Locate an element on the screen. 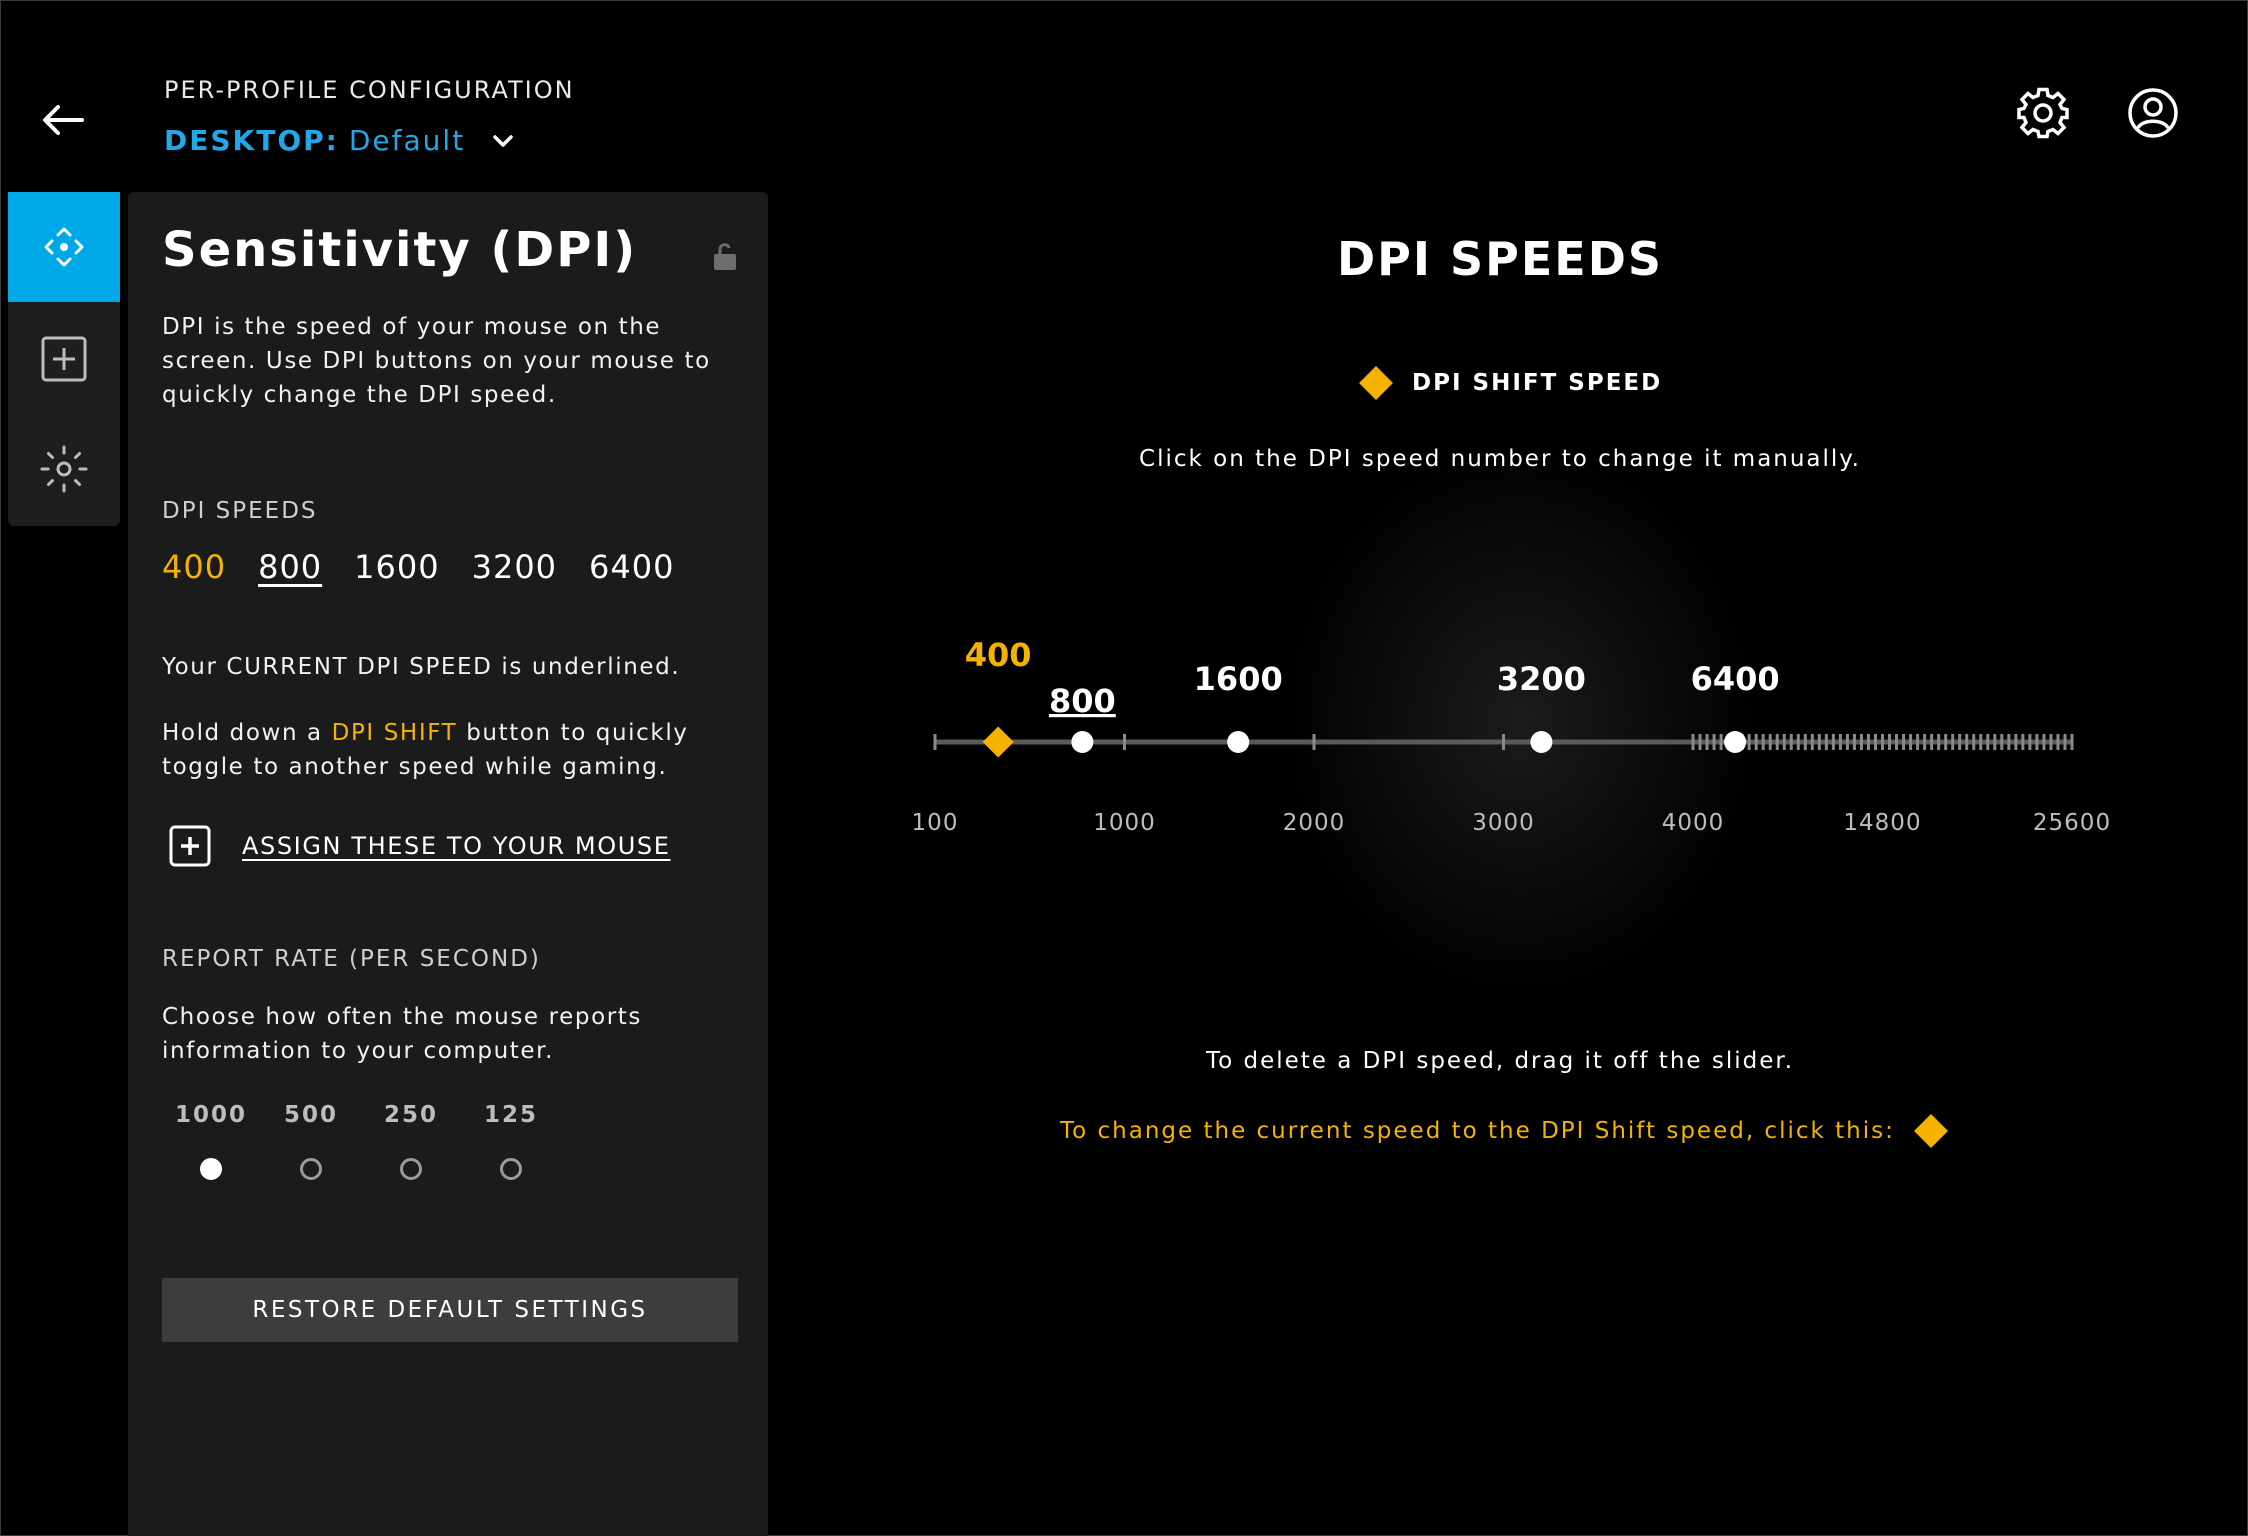 The width and height of the screenshot is (2248, 1536). assign-label: ASSIGN THESE TO YOUR MOUSE is located at coordinates (456, 846).